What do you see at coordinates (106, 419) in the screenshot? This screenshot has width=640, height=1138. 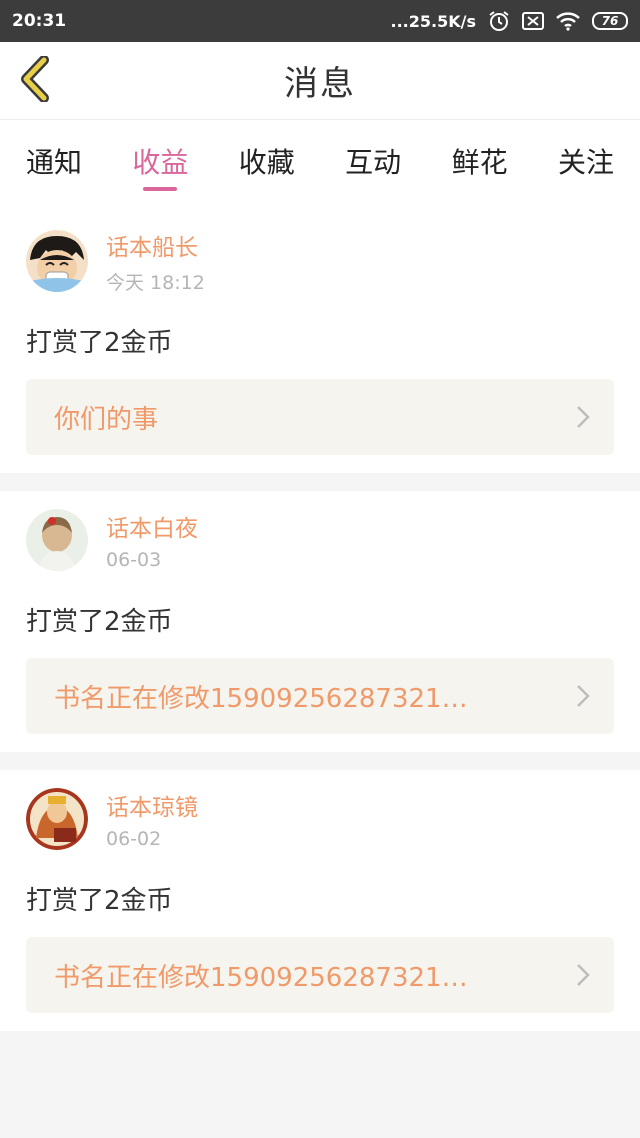 I see `book-title: 你们的事` at bounding box center [106, 419].